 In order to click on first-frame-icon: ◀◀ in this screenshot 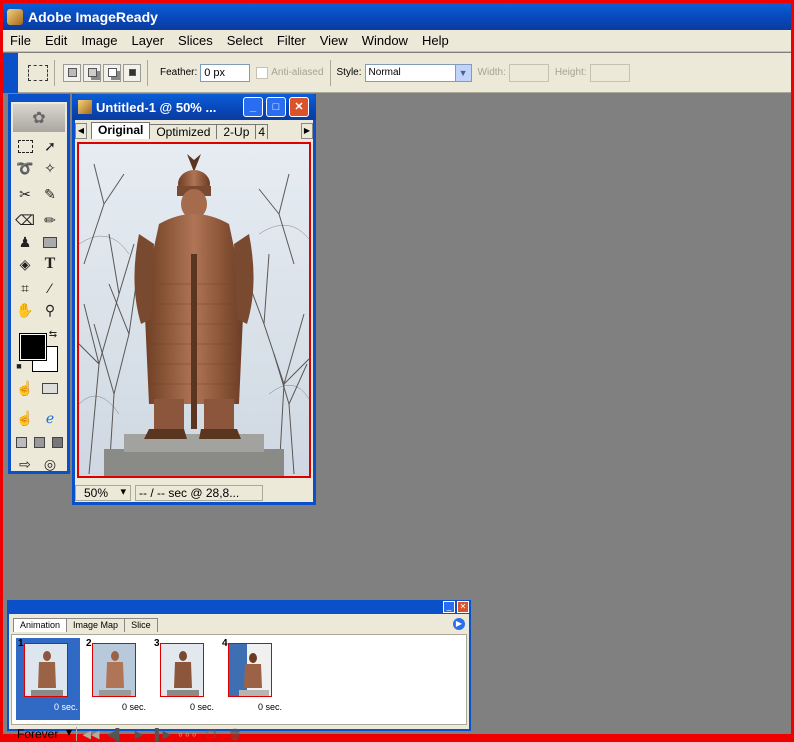, I will do `click(91, 734)`.